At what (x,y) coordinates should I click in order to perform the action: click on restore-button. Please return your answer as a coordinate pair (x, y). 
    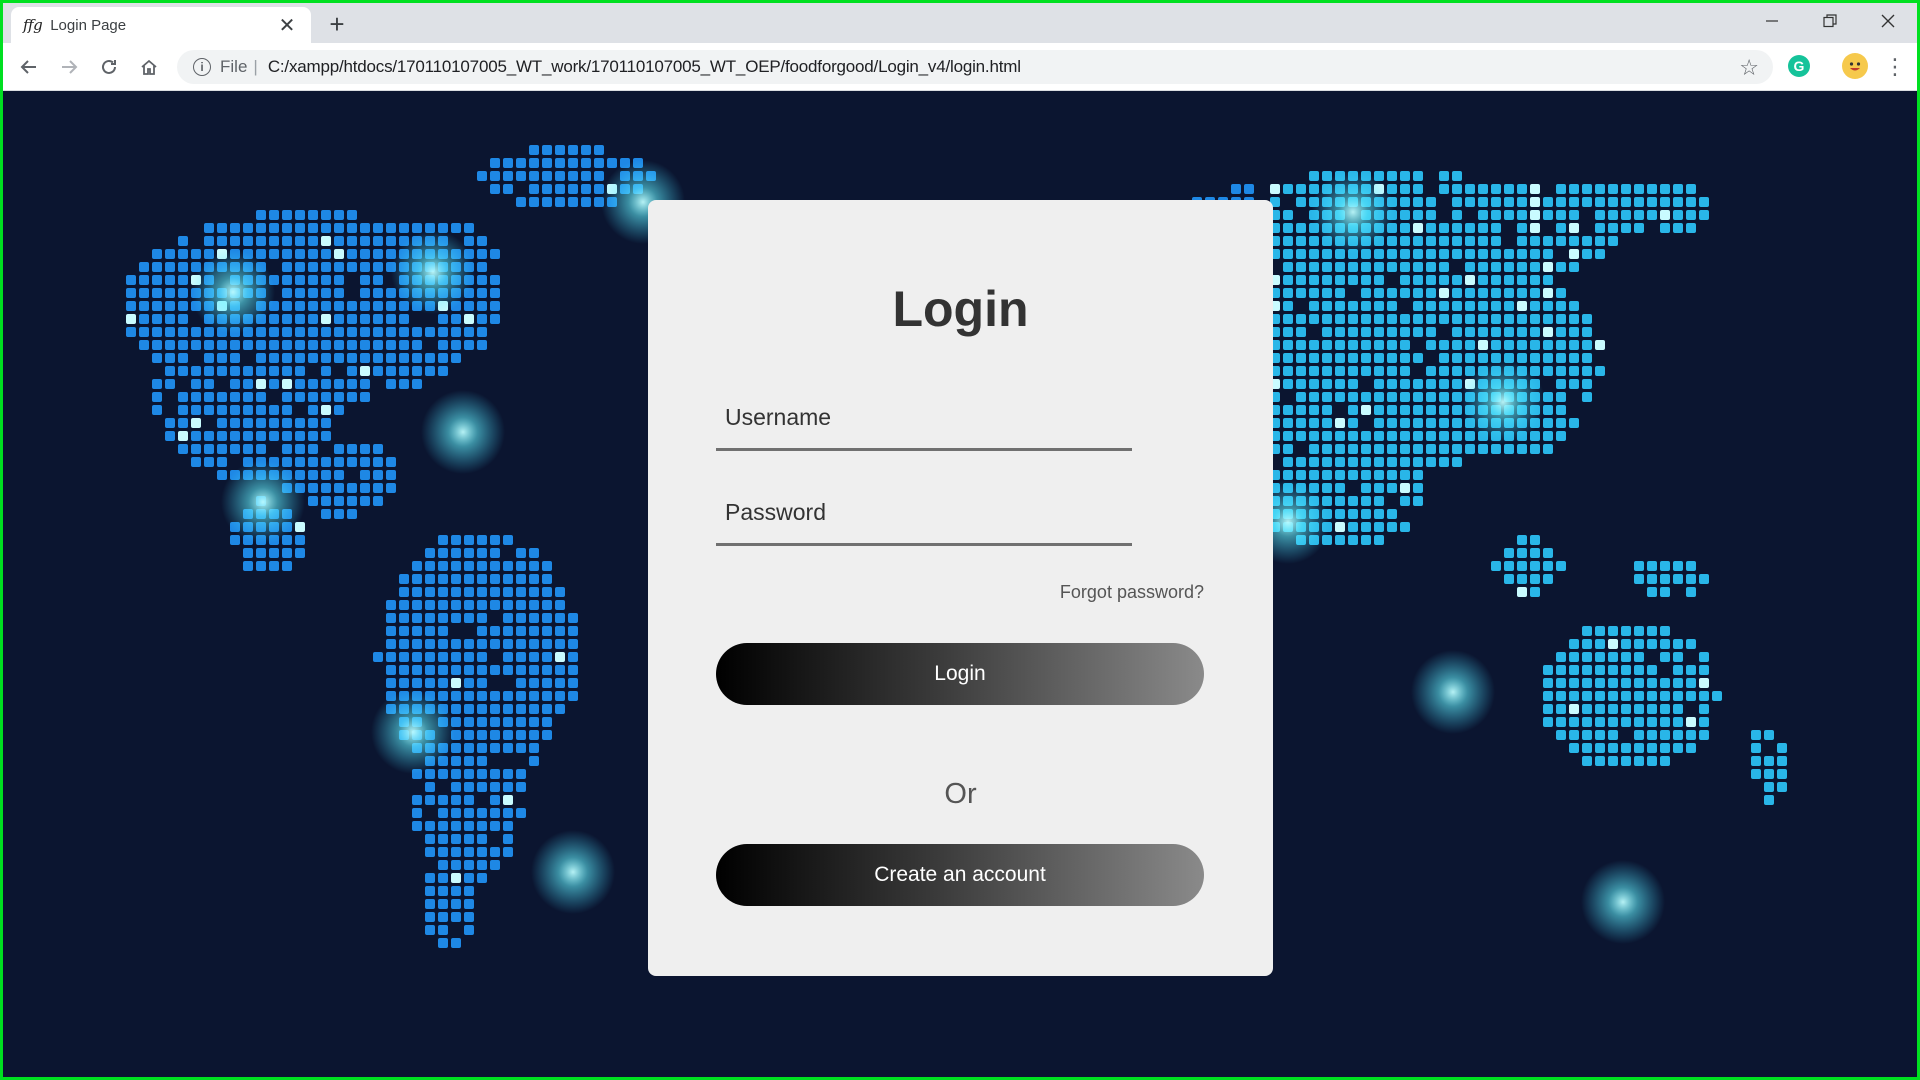
    Looking at the image, I should click on (1830, 21).